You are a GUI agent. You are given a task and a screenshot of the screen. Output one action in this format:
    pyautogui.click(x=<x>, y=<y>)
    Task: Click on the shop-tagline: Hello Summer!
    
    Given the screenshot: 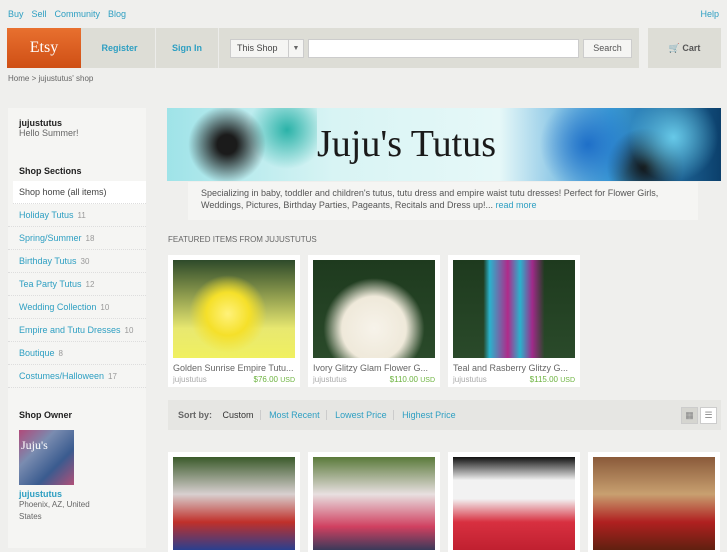 What is the action you would take?
    pyautogui.click(x=49, y=133)
    